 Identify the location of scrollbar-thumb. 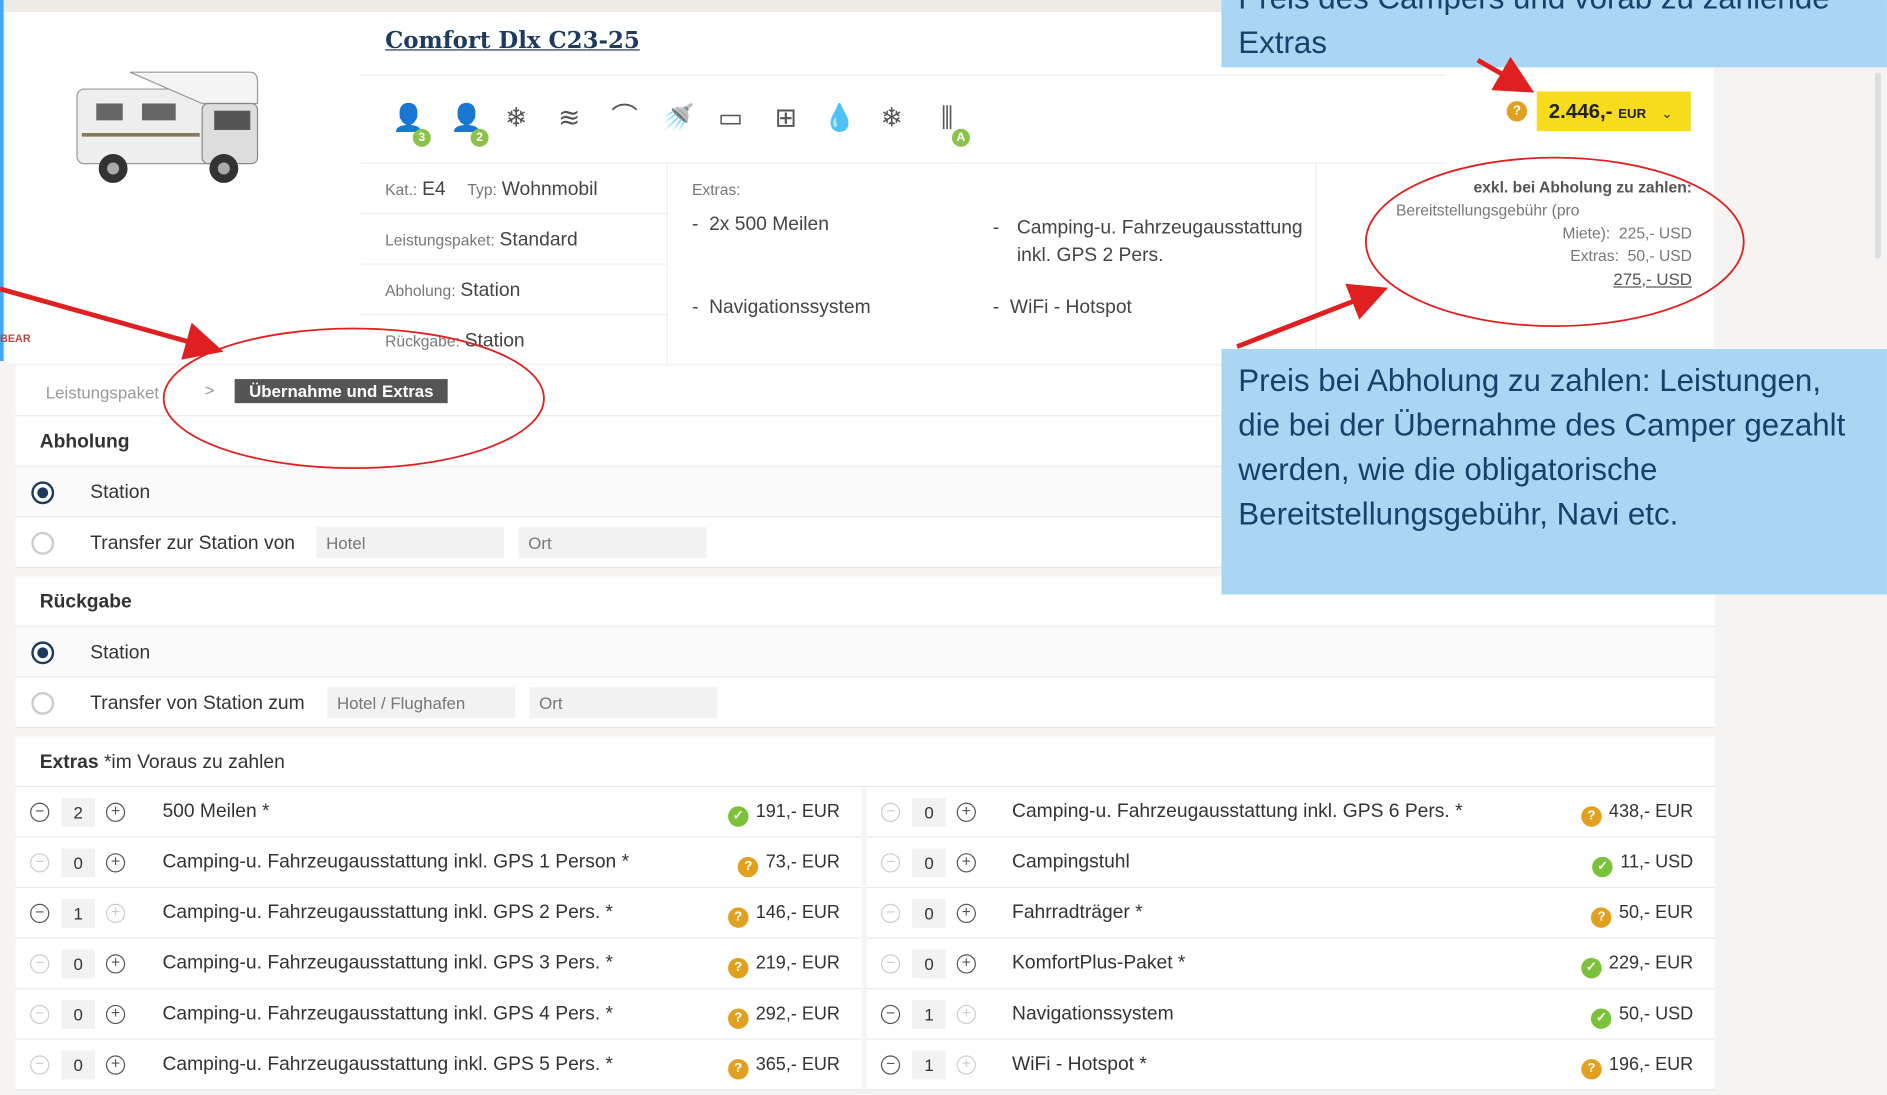
(1877, 165).